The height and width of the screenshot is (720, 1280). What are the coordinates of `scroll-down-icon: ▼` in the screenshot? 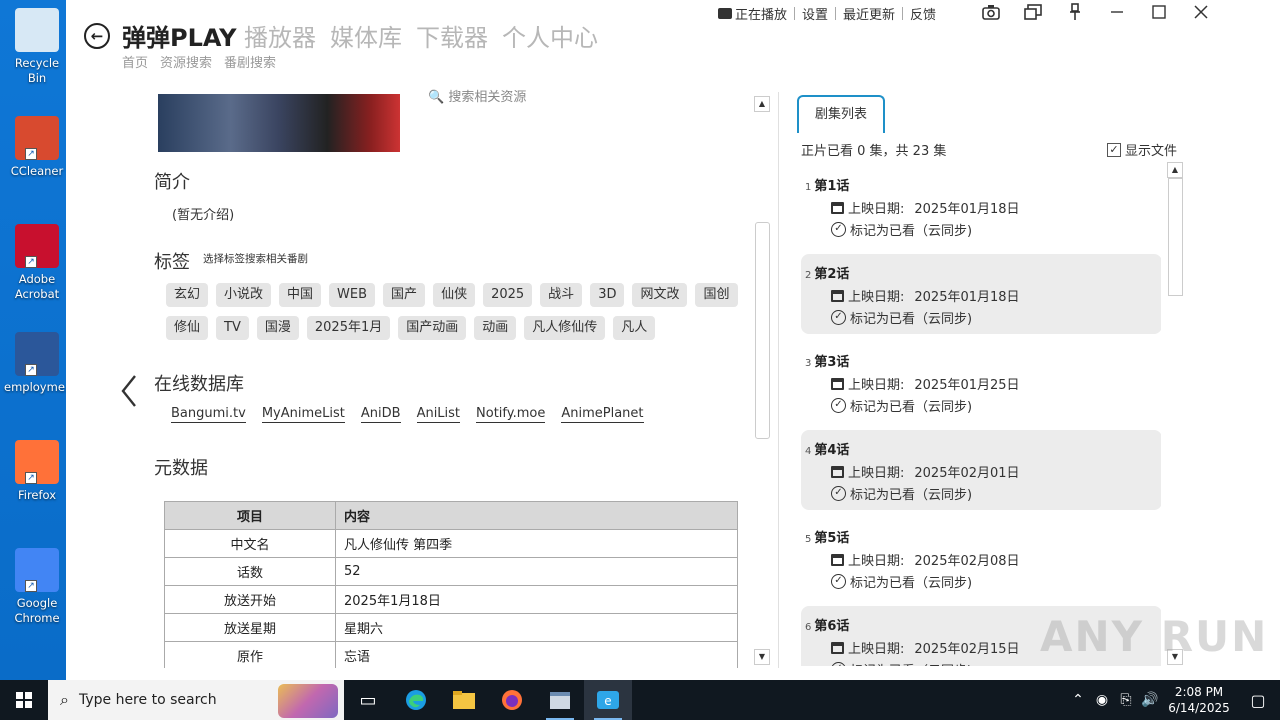 It's located at (762, 657).